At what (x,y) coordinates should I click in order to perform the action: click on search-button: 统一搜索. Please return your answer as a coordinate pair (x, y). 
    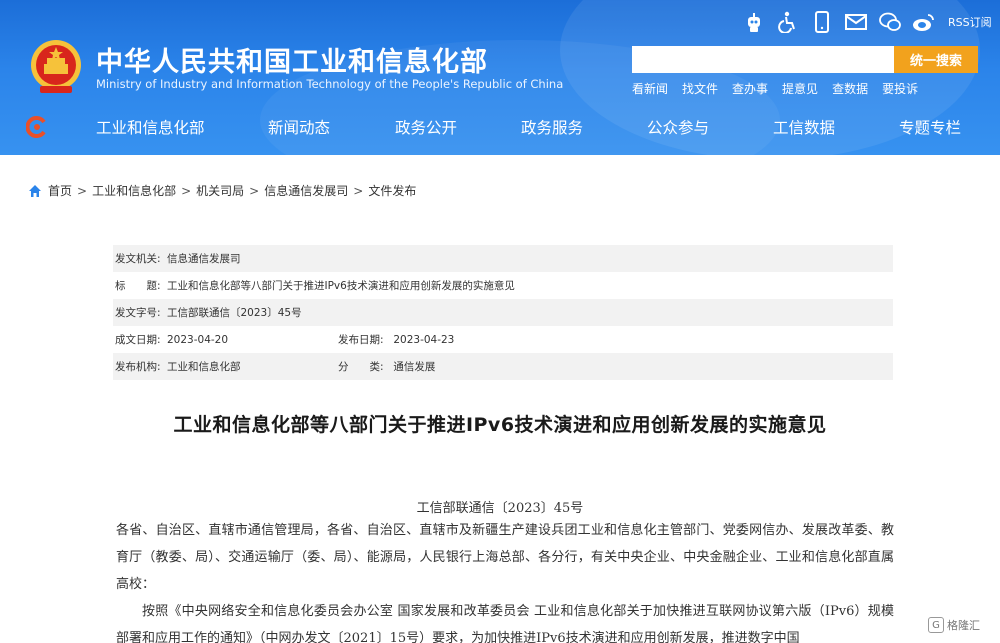
    Looking at the image, I should click on (936, 59).